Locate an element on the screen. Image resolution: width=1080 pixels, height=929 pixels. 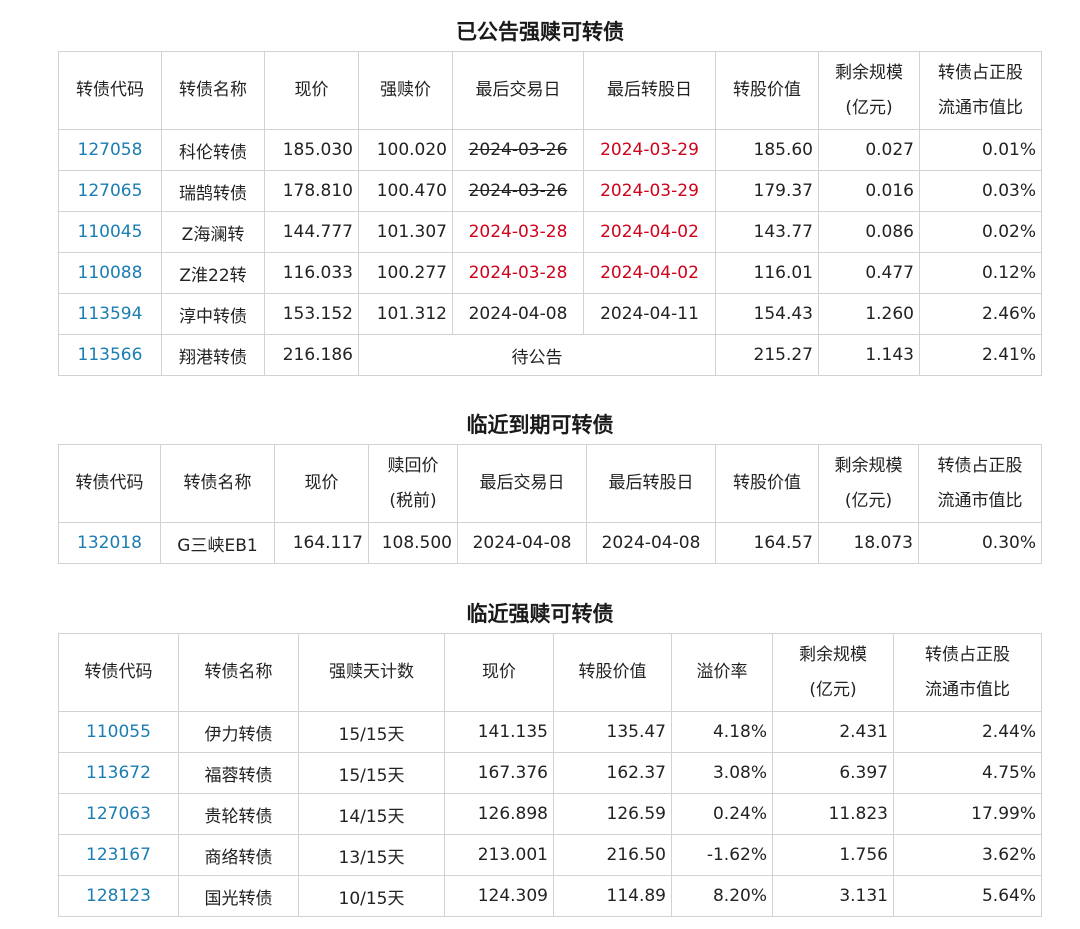
bond-code-link: 127065 is located at coordinates (110, 191).